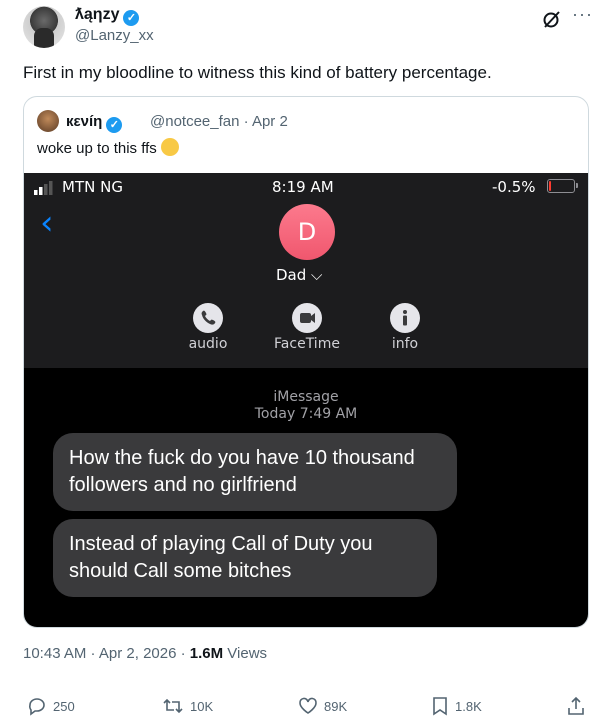 This screenshot has height=724, width=611. Describe the element at coordinates (577, 185) in the screenshot. I see `battery-tip` at that location.